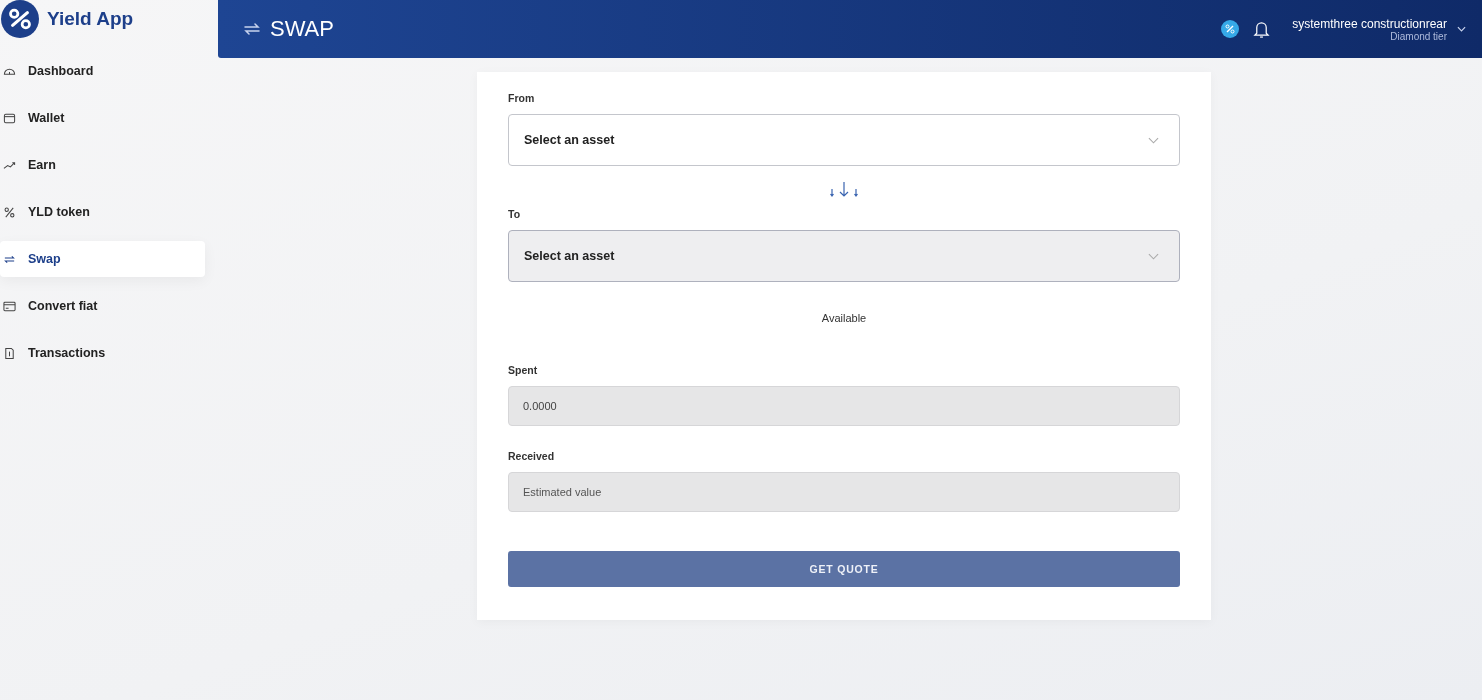 The width and height of the screenshot is (1482, 700). I want to click on bell-icon, so click(1262, 29).